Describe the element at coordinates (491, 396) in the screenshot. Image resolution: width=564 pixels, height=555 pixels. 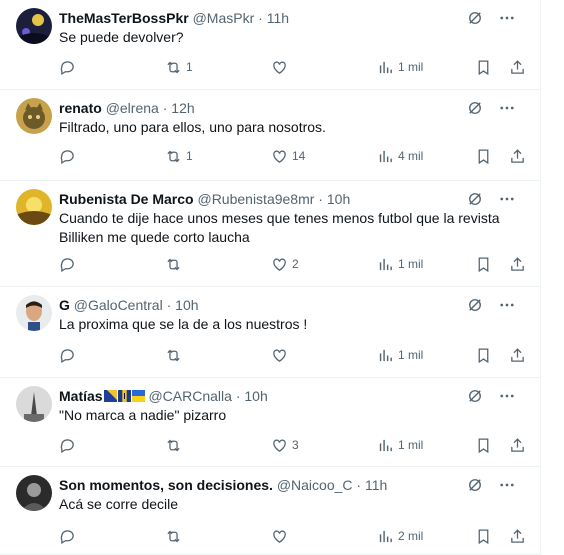
I see `tweet-top-actions` at that location.